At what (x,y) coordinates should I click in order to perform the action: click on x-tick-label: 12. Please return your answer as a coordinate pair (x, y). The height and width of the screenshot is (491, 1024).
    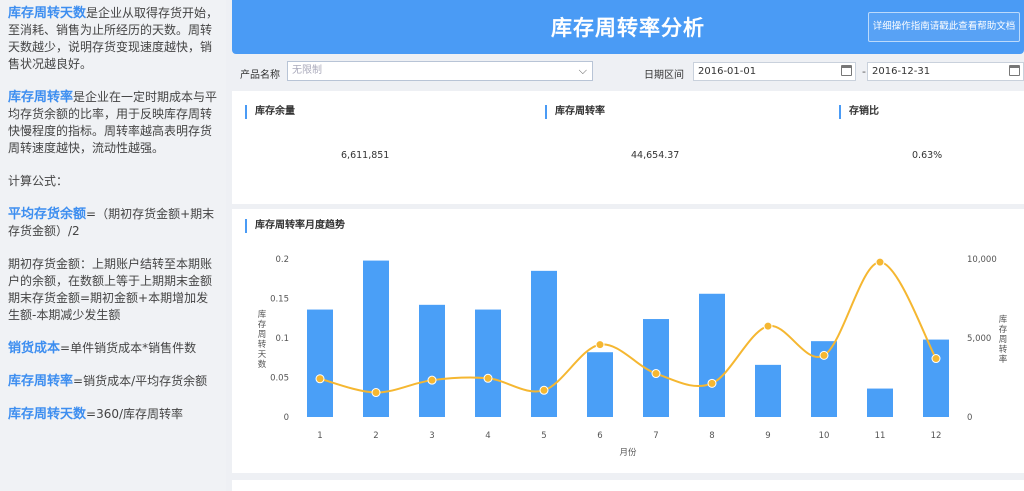
    Looking at the image, I should click on (936, 436).